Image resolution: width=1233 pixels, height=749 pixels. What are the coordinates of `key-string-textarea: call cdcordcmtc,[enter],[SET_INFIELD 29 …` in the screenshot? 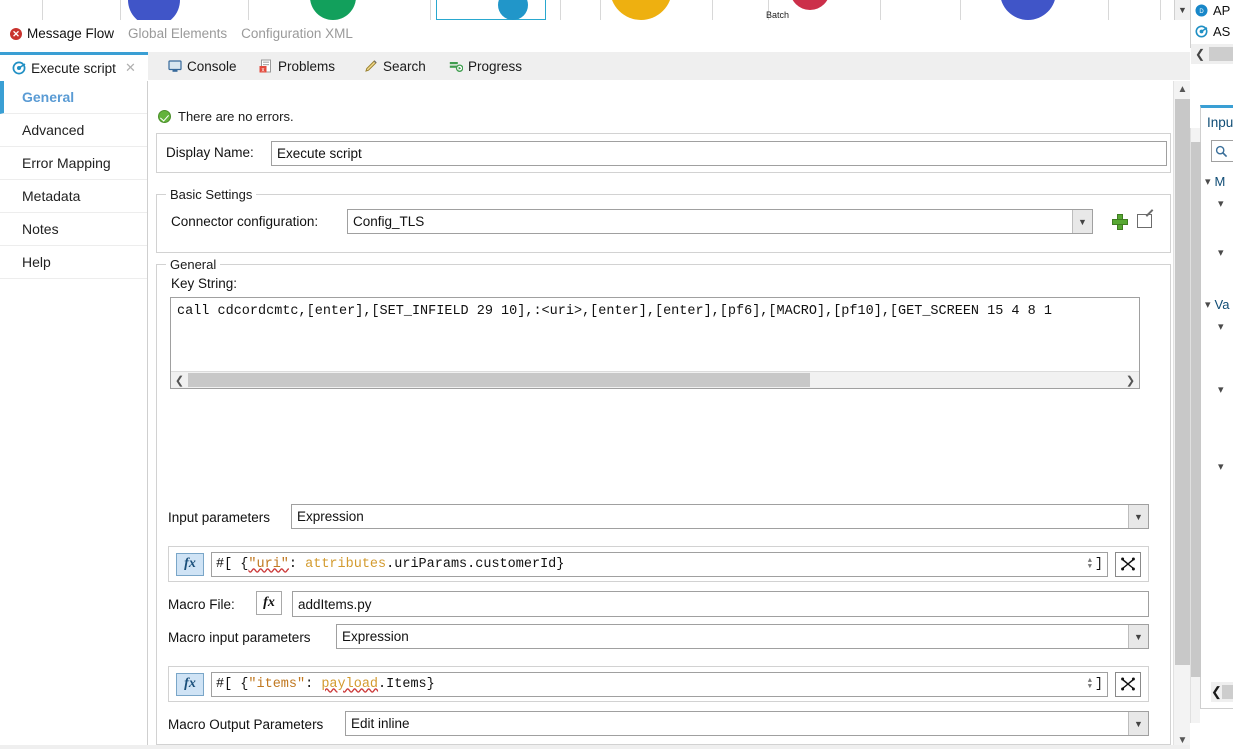 It's located at (655, 343).